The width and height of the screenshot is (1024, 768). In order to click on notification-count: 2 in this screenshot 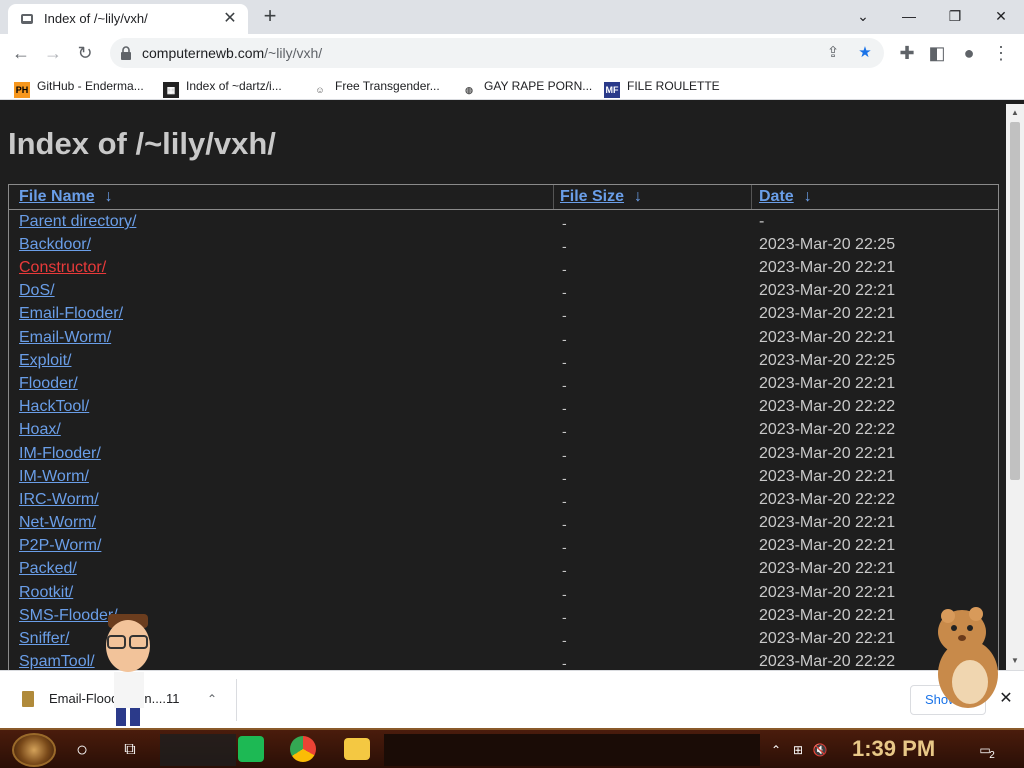, I will do `click(992, 755)`.